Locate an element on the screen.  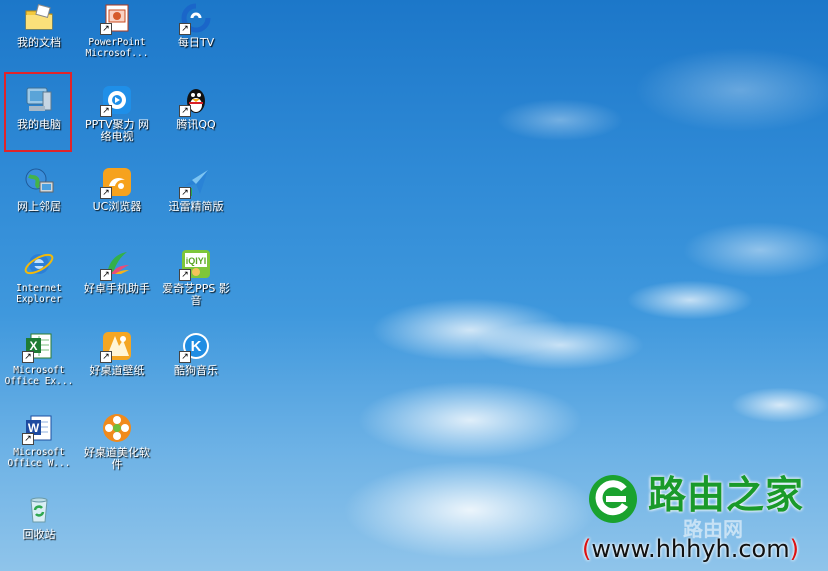
word-icon: W ↗ is located at coordinates (38, 428).